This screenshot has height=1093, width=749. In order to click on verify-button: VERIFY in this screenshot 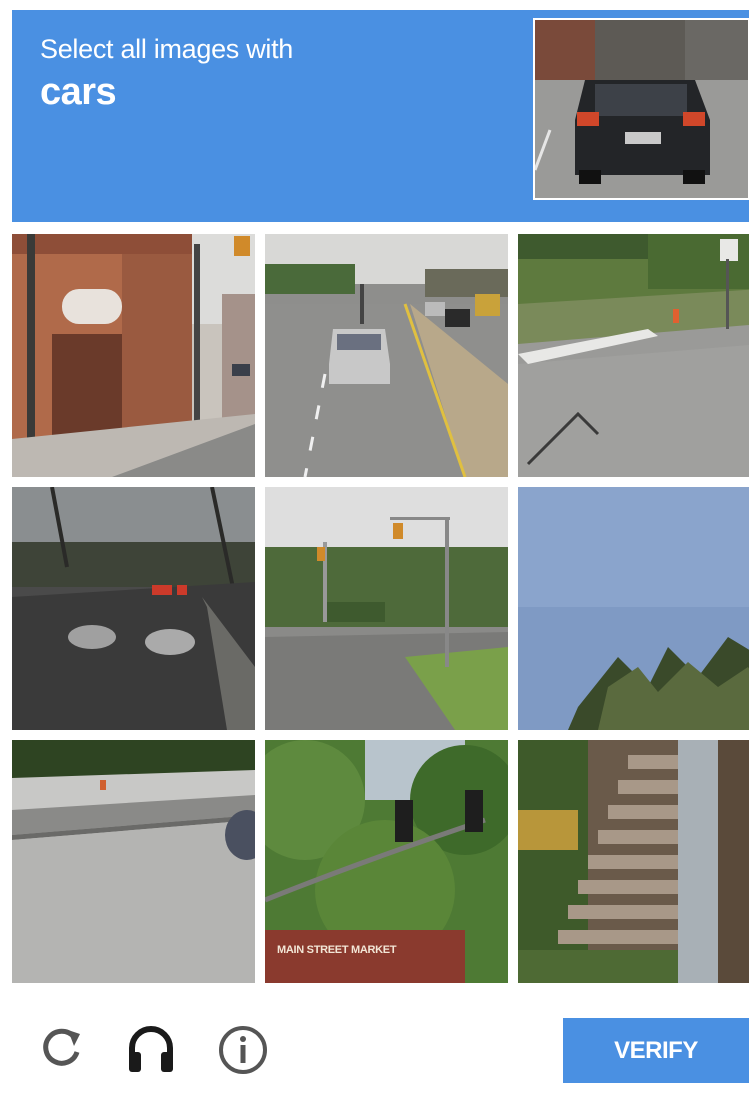, I will do `click(656, 1050)`.